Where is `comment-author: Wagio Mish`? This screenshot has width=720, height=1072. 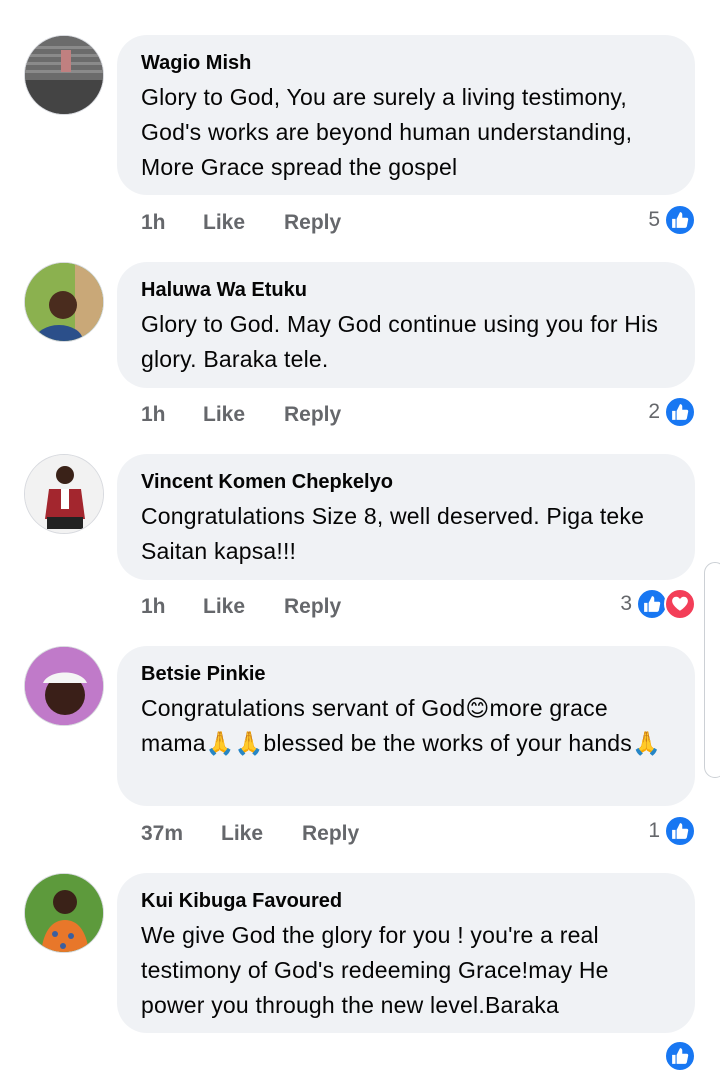 comment-author: Wagio Mish is located at coordinates (406, 63).